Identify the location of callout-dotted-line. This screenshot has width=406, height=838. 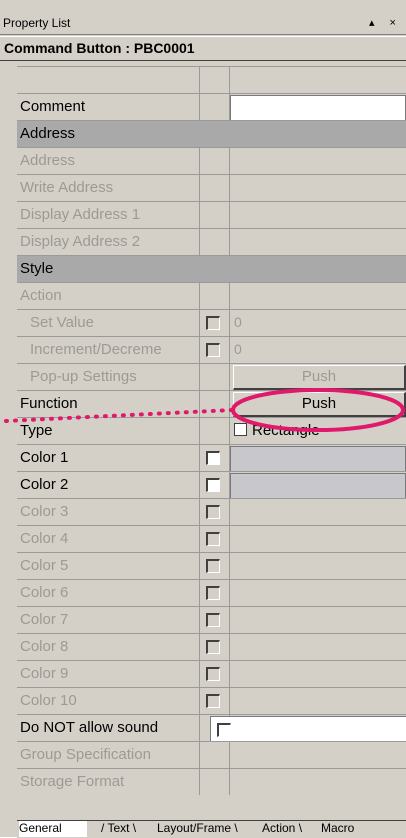
(119, 415).